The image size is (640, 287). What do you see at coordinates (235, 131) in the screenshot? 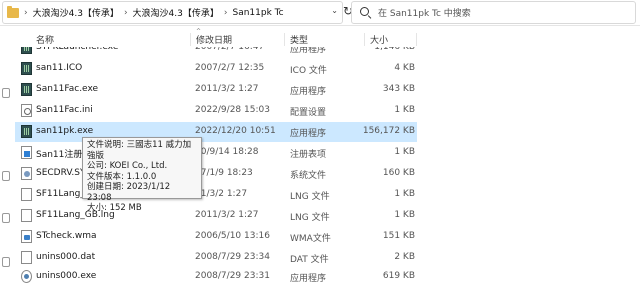
I see `file-date: 2022/12/20 10:51` at bounding box center [235, 131].